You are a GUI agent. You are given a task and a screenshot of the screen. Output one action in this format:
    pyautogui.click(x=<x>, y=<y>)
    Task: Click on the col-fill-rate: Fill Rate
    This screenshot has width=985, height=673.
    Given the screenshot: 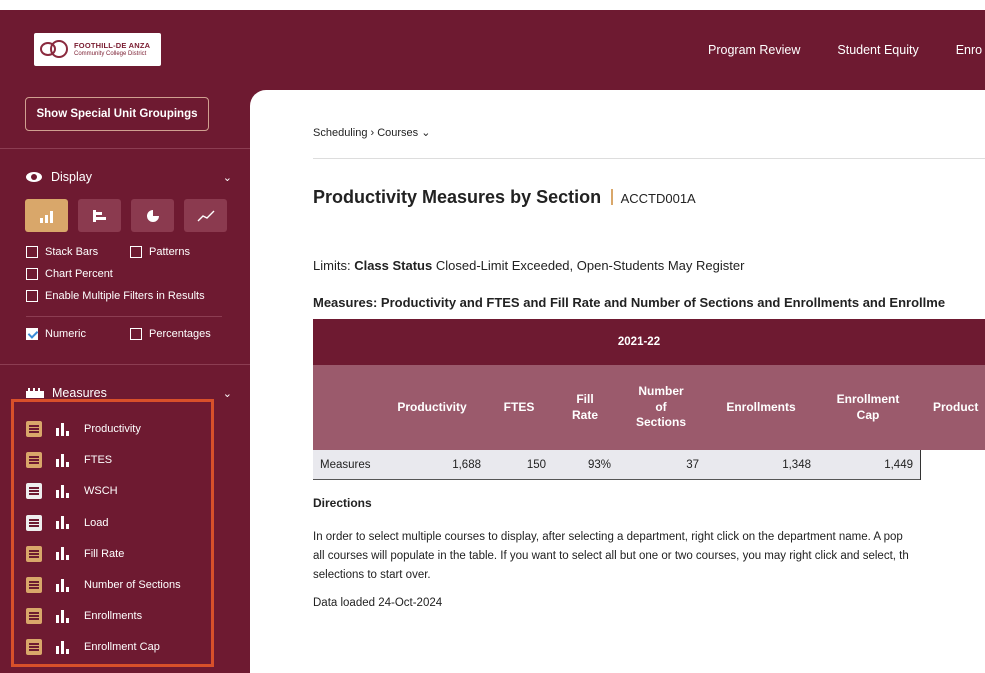 What is the action you would take?
    pyautogui.click(x=585, y=407)
    